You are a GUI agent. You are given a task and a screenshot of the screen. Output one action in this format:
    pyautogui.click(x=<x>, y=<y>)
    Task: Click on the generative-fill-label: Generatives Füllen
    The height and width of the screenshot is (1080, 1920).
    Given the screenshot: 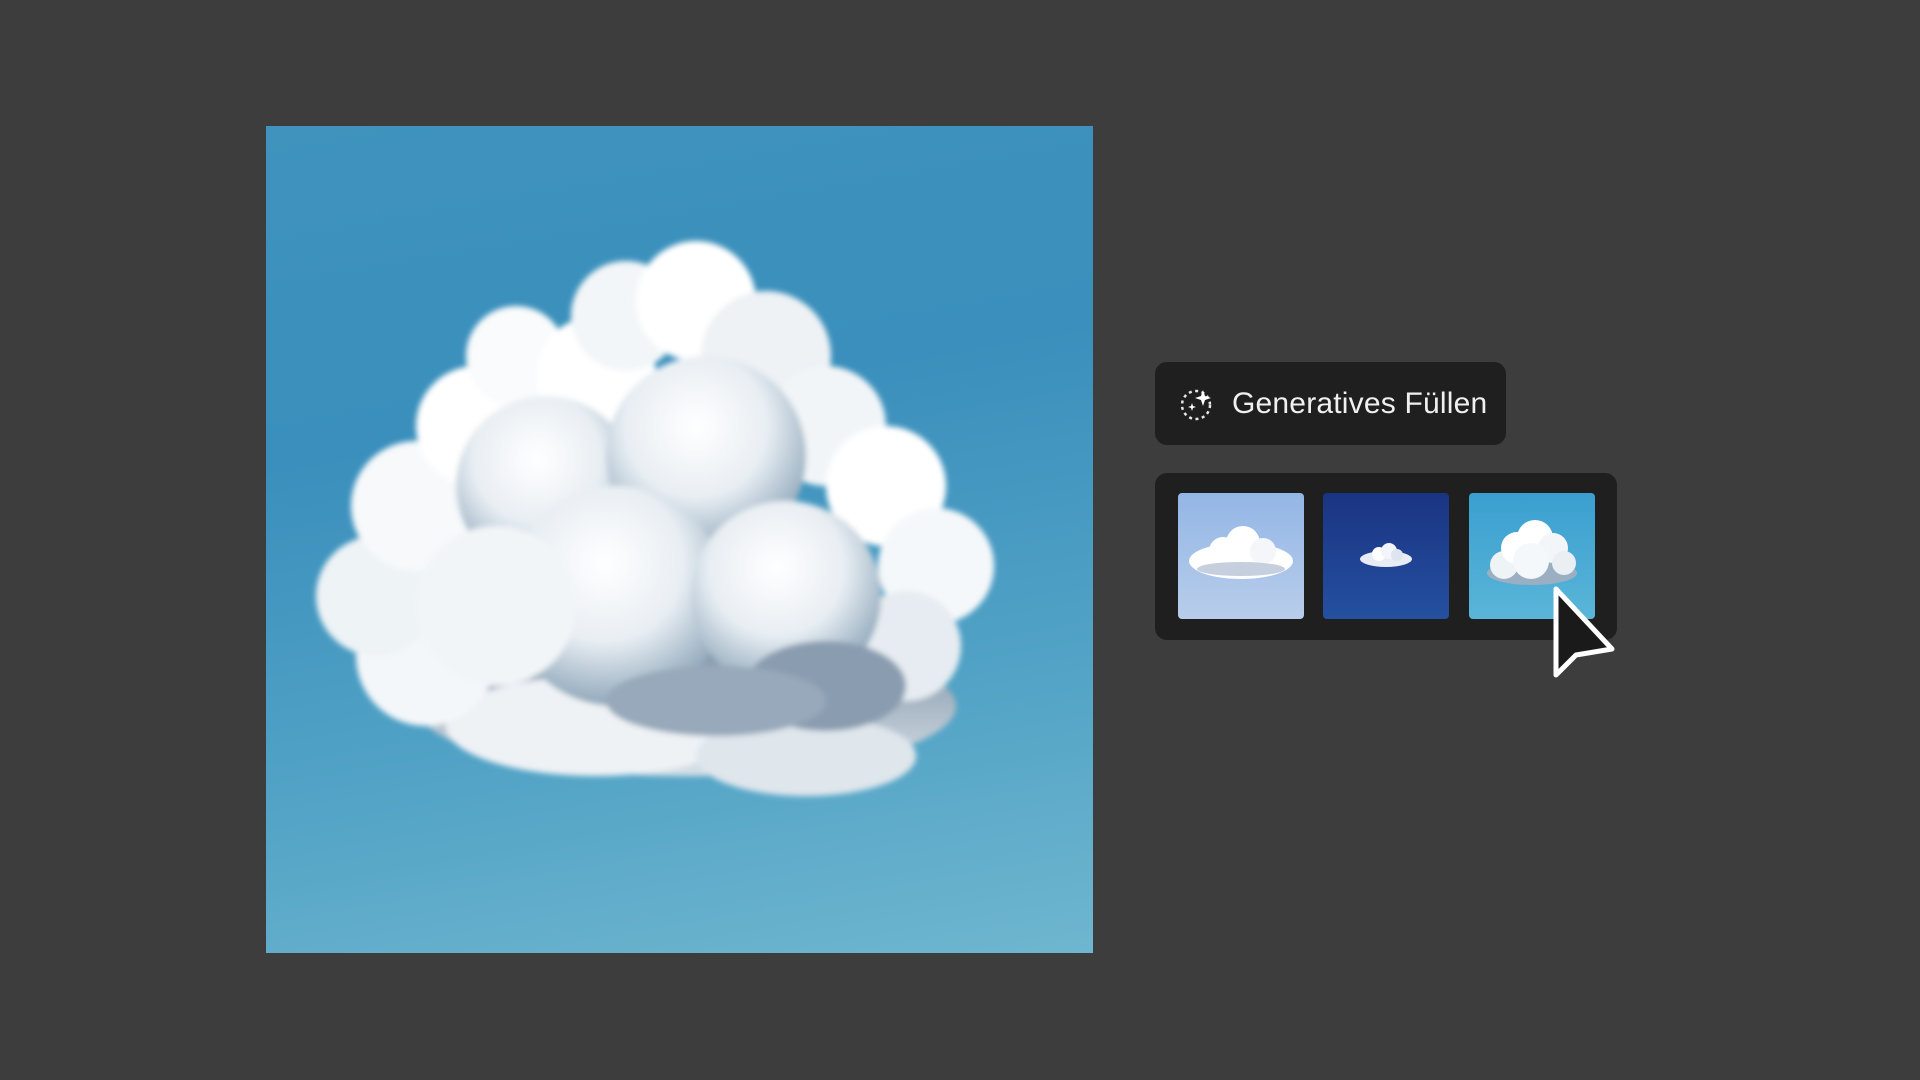 What is the action you would take?
    pyautogui.click(x=1360, y=403)
    